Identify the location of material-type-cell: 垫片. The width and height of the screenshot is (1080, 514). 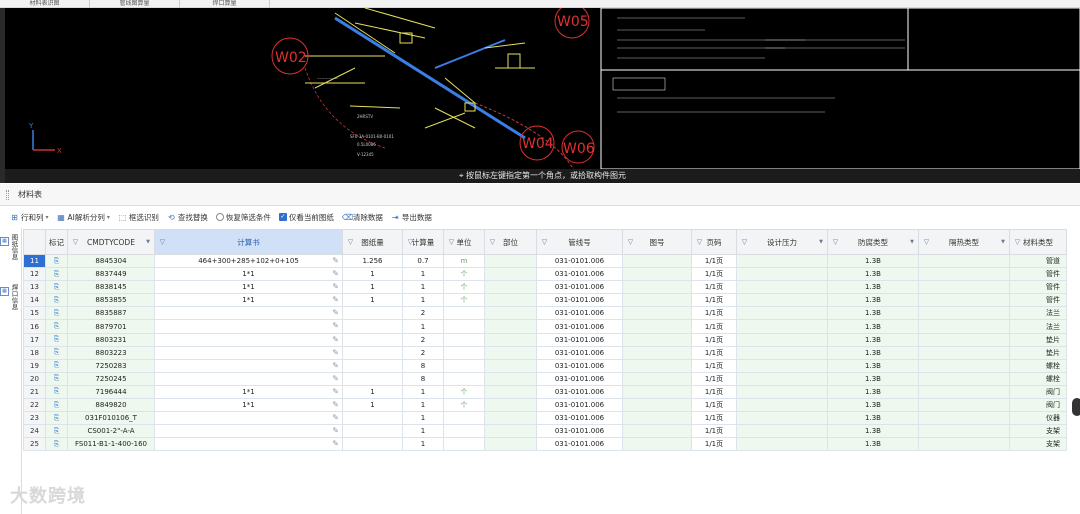
(1038, 352).